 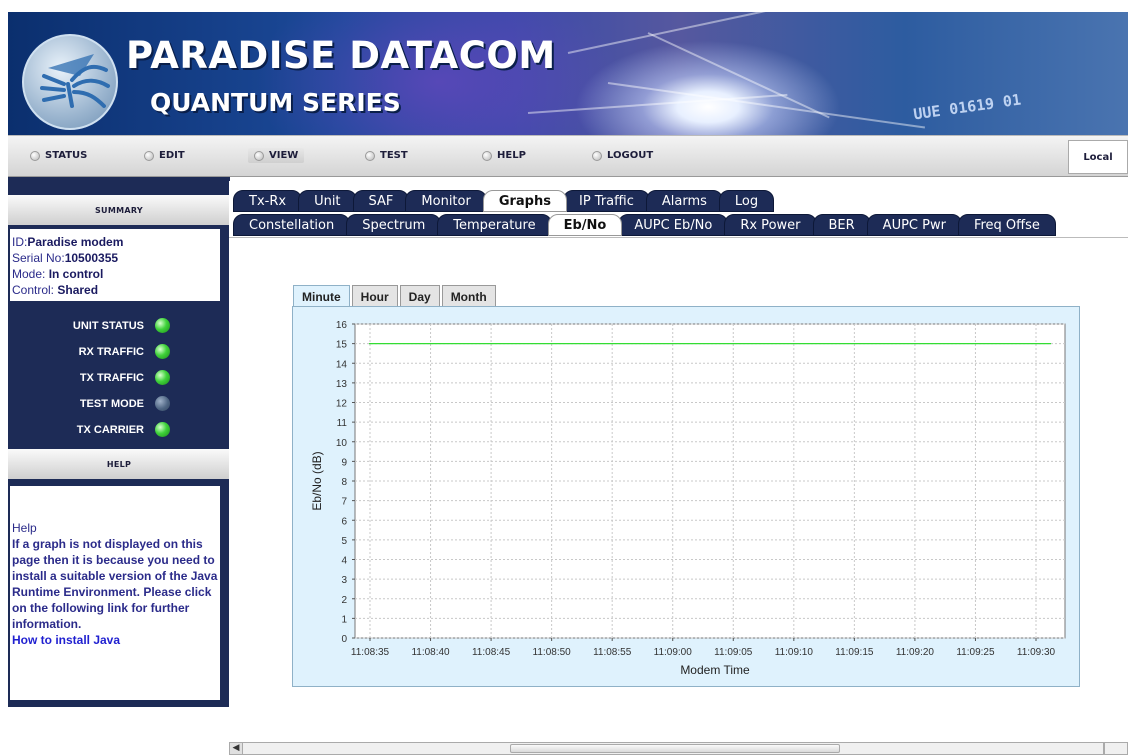 I want to click on x-tick-label: 11:08:55, so click(x=612, y=652).